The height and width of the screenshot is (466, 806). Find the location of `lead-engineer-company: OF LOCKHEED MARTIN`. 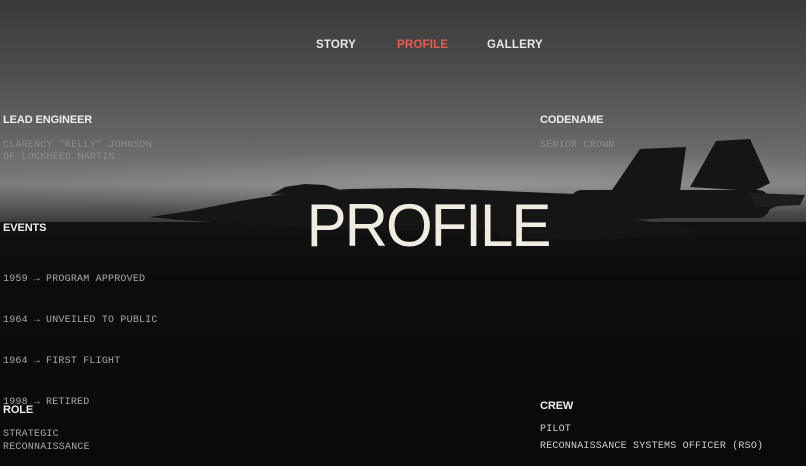

lead-engineer-company: OF LOCKHEED MARTIN is located at coordinates (59, 157).